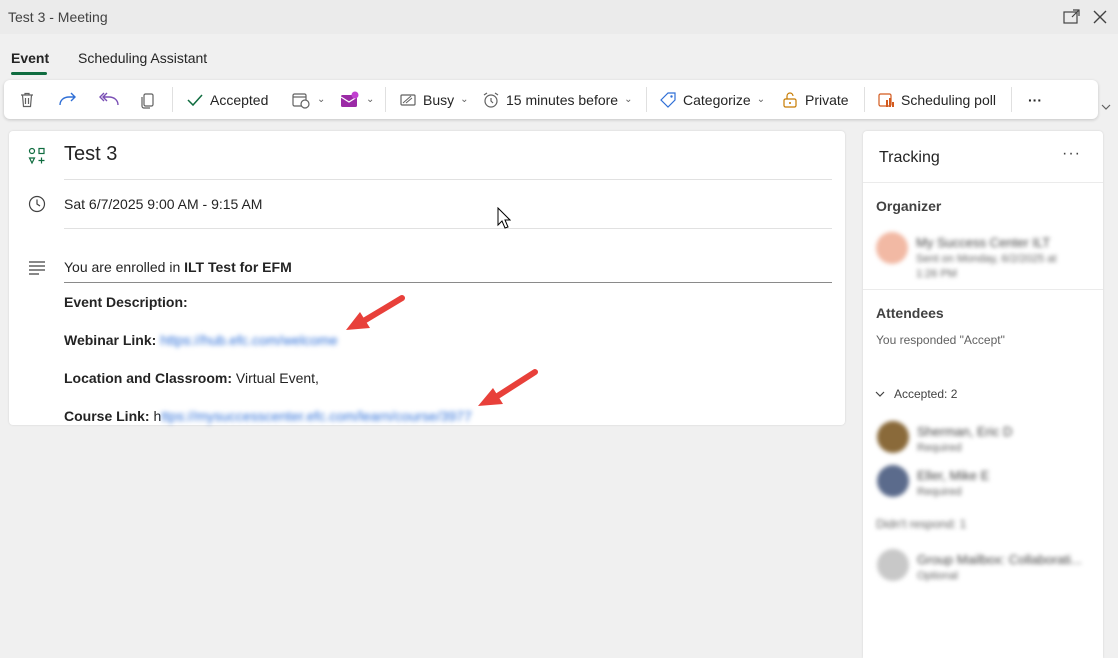 This screenshot has height=658, width=1118. I want to click on private-label: Private, so click(827, 99).